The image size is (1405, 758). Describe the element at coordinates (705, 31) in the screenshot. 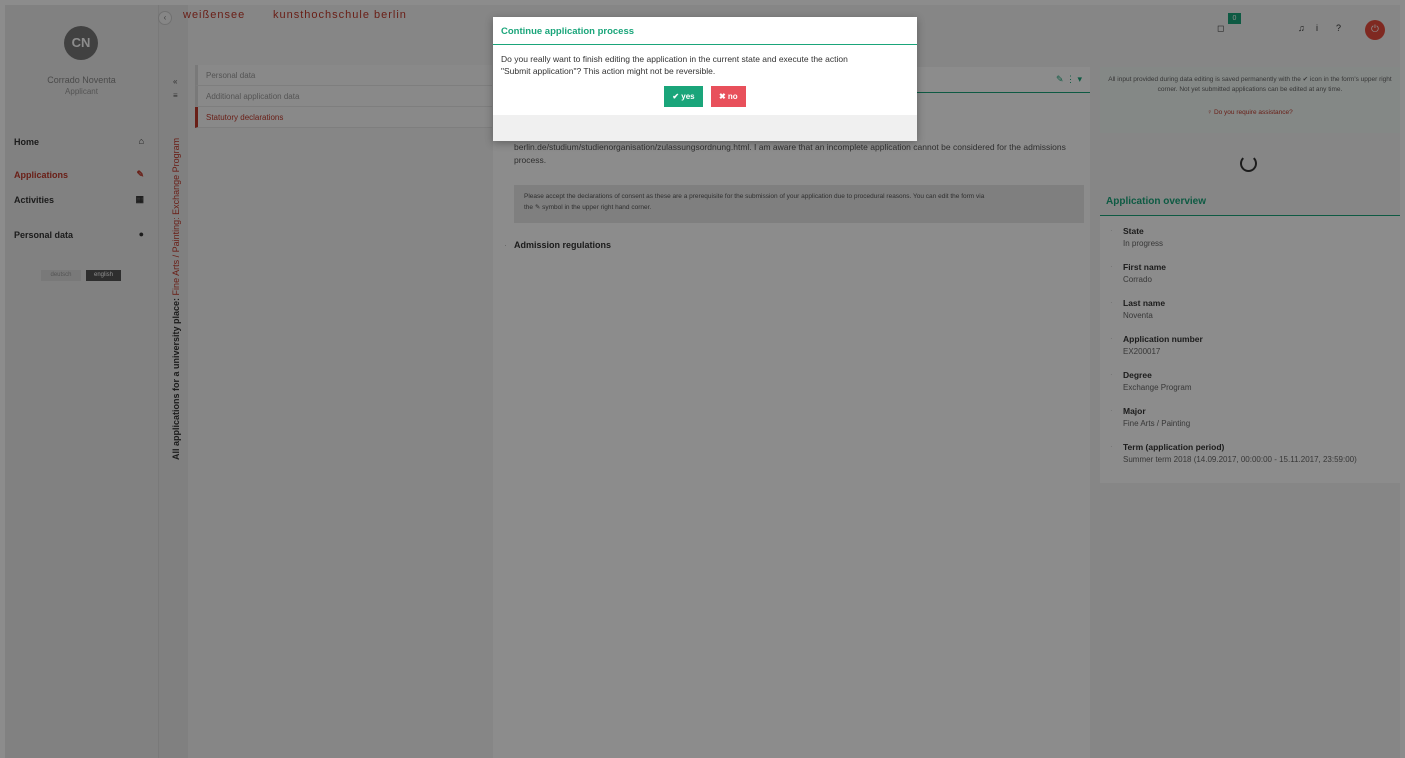

I see `dialog-title: Continue application process` at that location.